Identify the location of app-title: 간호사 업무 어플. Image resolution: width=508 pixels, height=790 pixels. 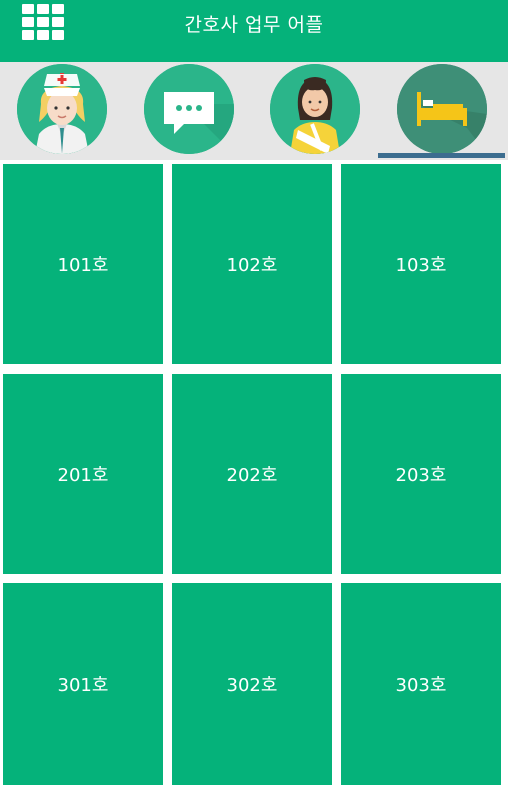
(254, 25).